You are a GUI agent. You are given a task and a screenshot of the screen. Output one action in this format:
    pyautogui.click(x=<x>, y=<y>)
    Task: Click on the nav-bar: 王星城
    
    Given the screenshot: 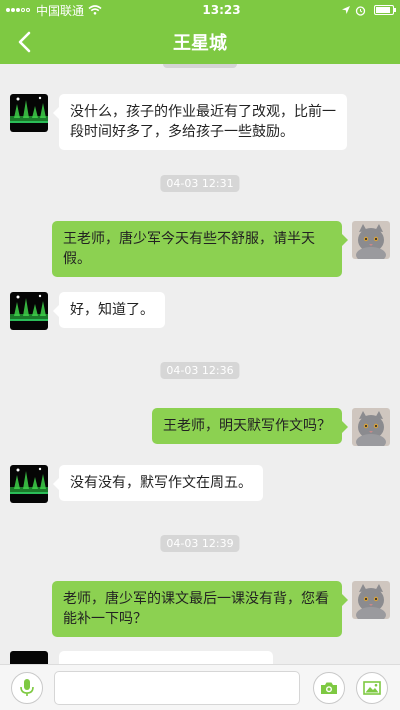 What is the action you would take?
    pyautogui.click(x=200, y=42)
    